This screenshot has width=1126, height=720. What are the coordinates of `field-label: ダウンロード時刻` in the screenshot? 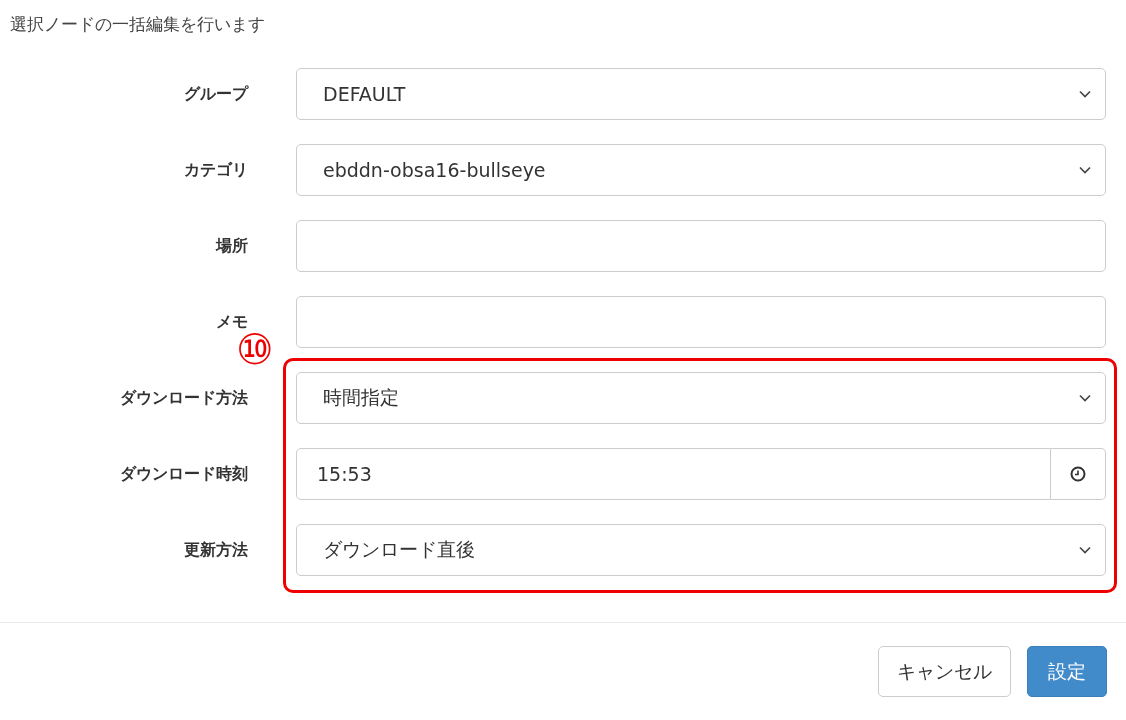 It's located at (183, 474).